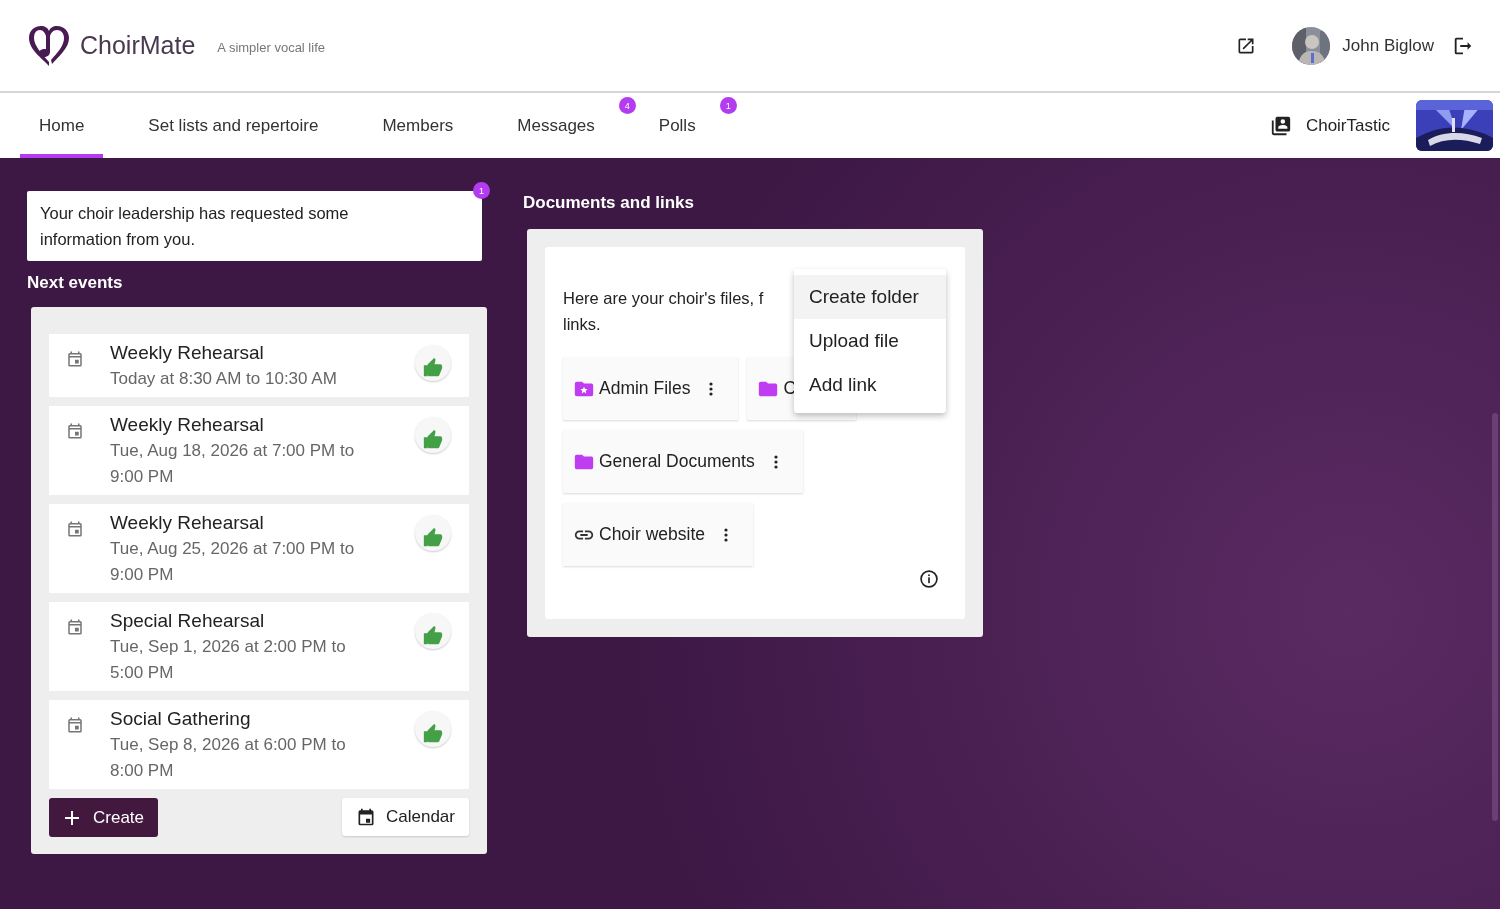 This screenshot has height=909, width=1500. What do you see at coordinates (233, 562) in the screenshot?
I see `event-time: Tue, Aug 25, 2026 at 7:00 PM to 9:00 PM` at bounding box center [233, 562].